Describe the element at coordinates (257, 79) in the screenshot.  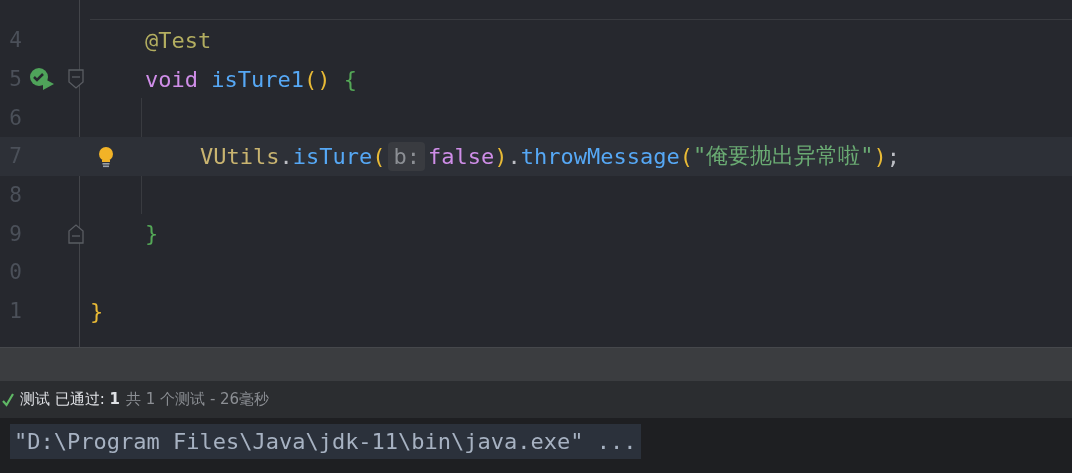
I see `code-token: isTure1` at that location.